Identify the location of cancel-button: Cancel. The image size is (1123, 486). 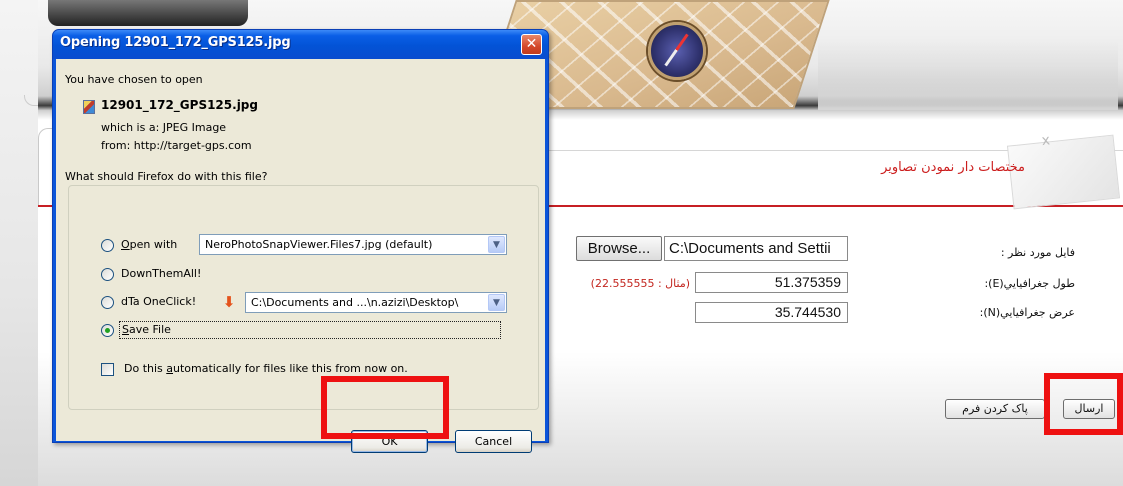
(493, 441).